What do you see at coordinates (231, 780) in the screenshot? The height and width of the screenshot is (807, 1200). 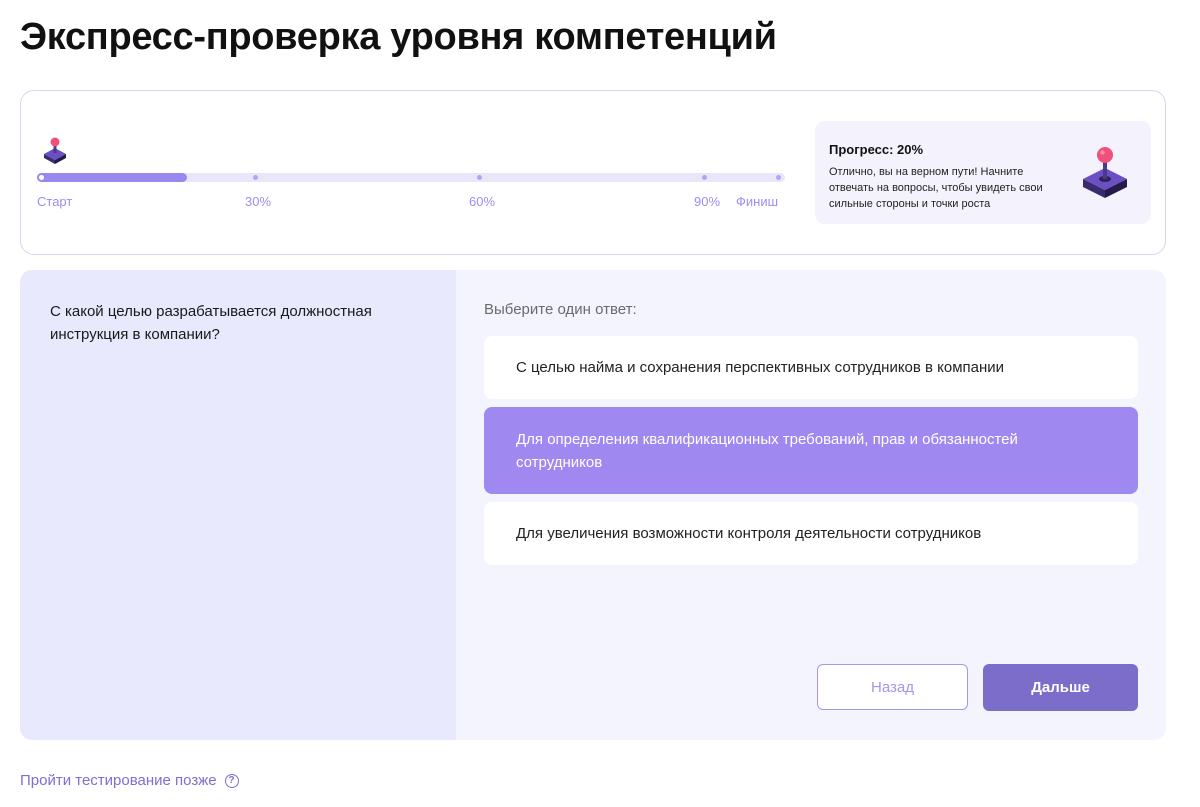 I see `help-circle-icon: ?` at bounding box center [231, 780].